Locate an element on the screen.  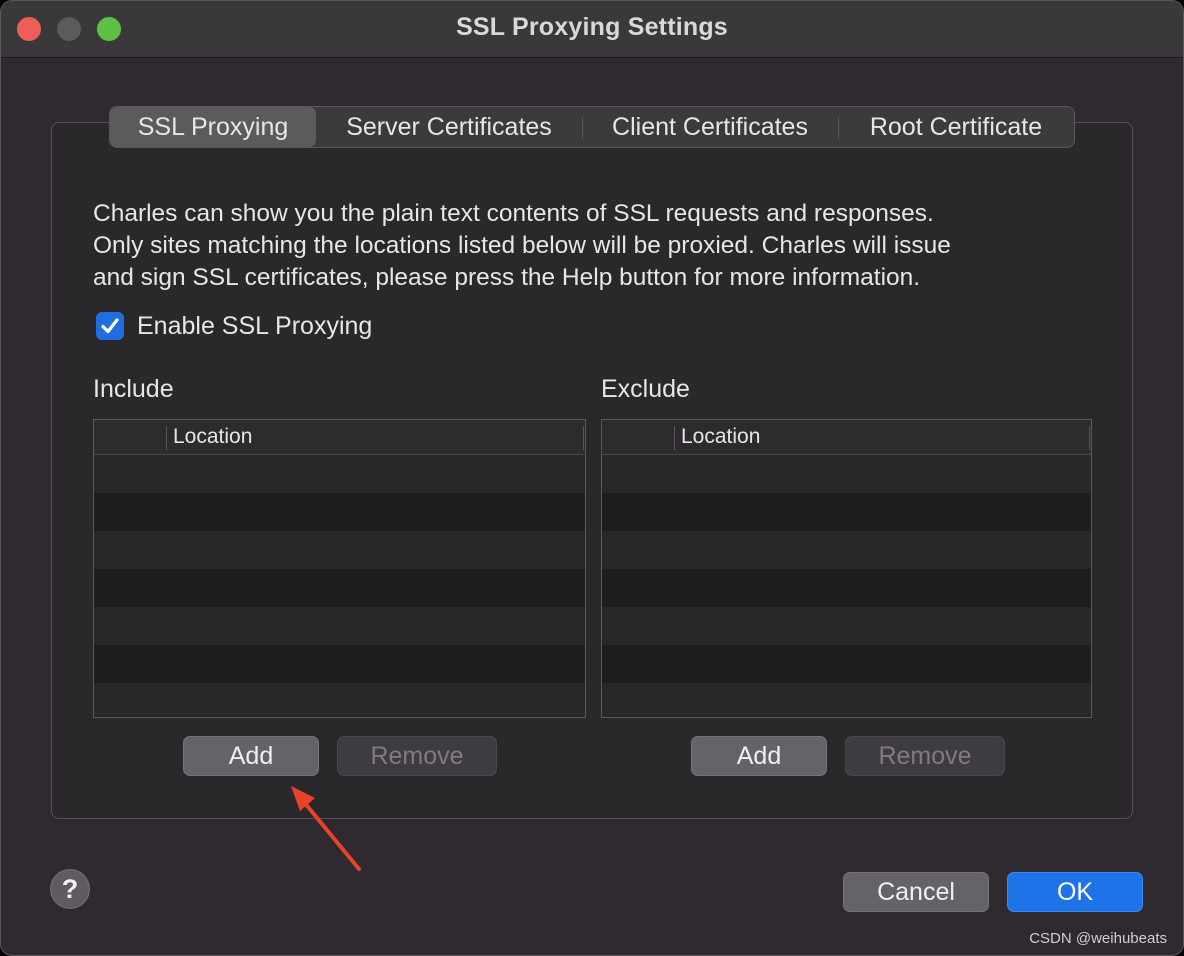
annotation-arrow-icon is located at coordinates (326, 828).